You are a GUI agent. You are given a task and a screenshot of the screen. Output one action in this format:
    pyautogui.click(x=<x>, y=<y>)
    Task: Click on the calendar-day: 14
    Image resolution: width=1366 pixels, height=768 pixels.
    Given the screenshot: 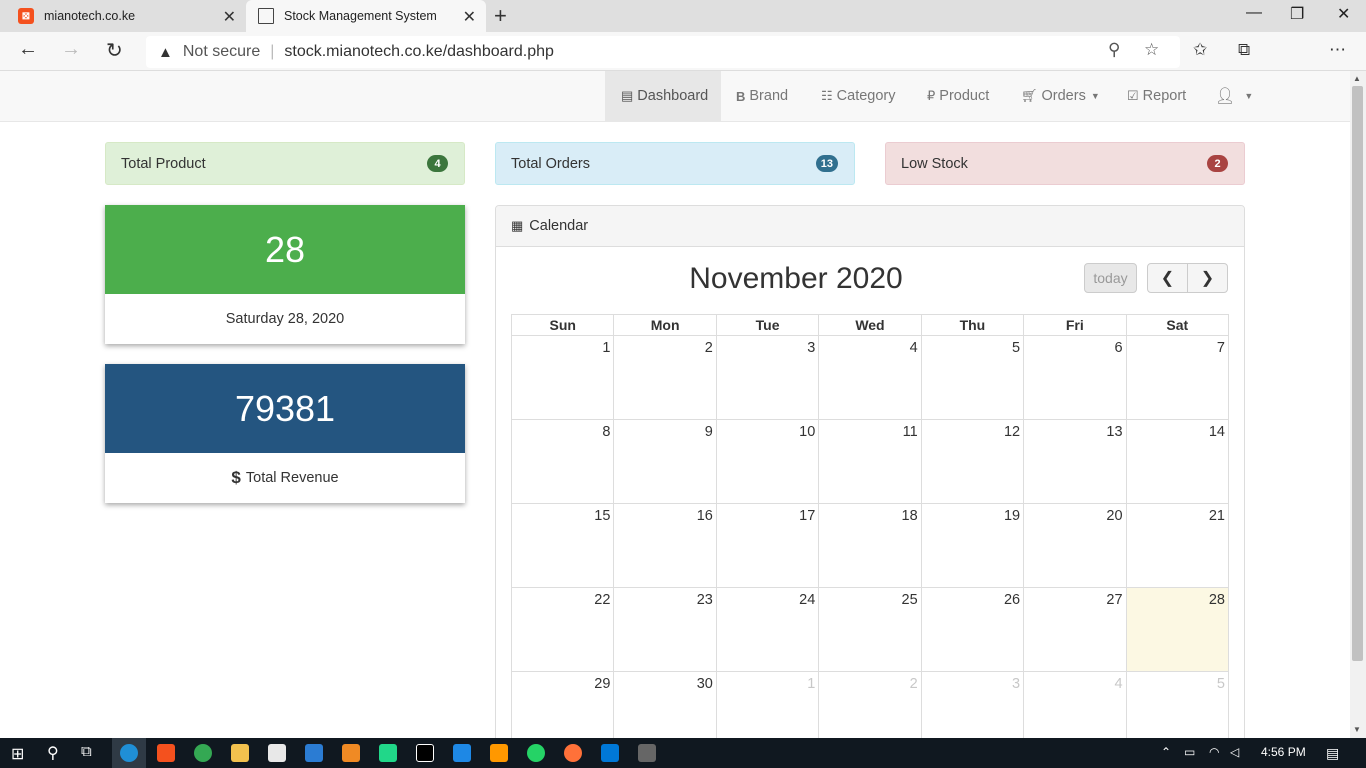 What is the action you would take?
    pyautogui.click(x=1177, y=461)
    